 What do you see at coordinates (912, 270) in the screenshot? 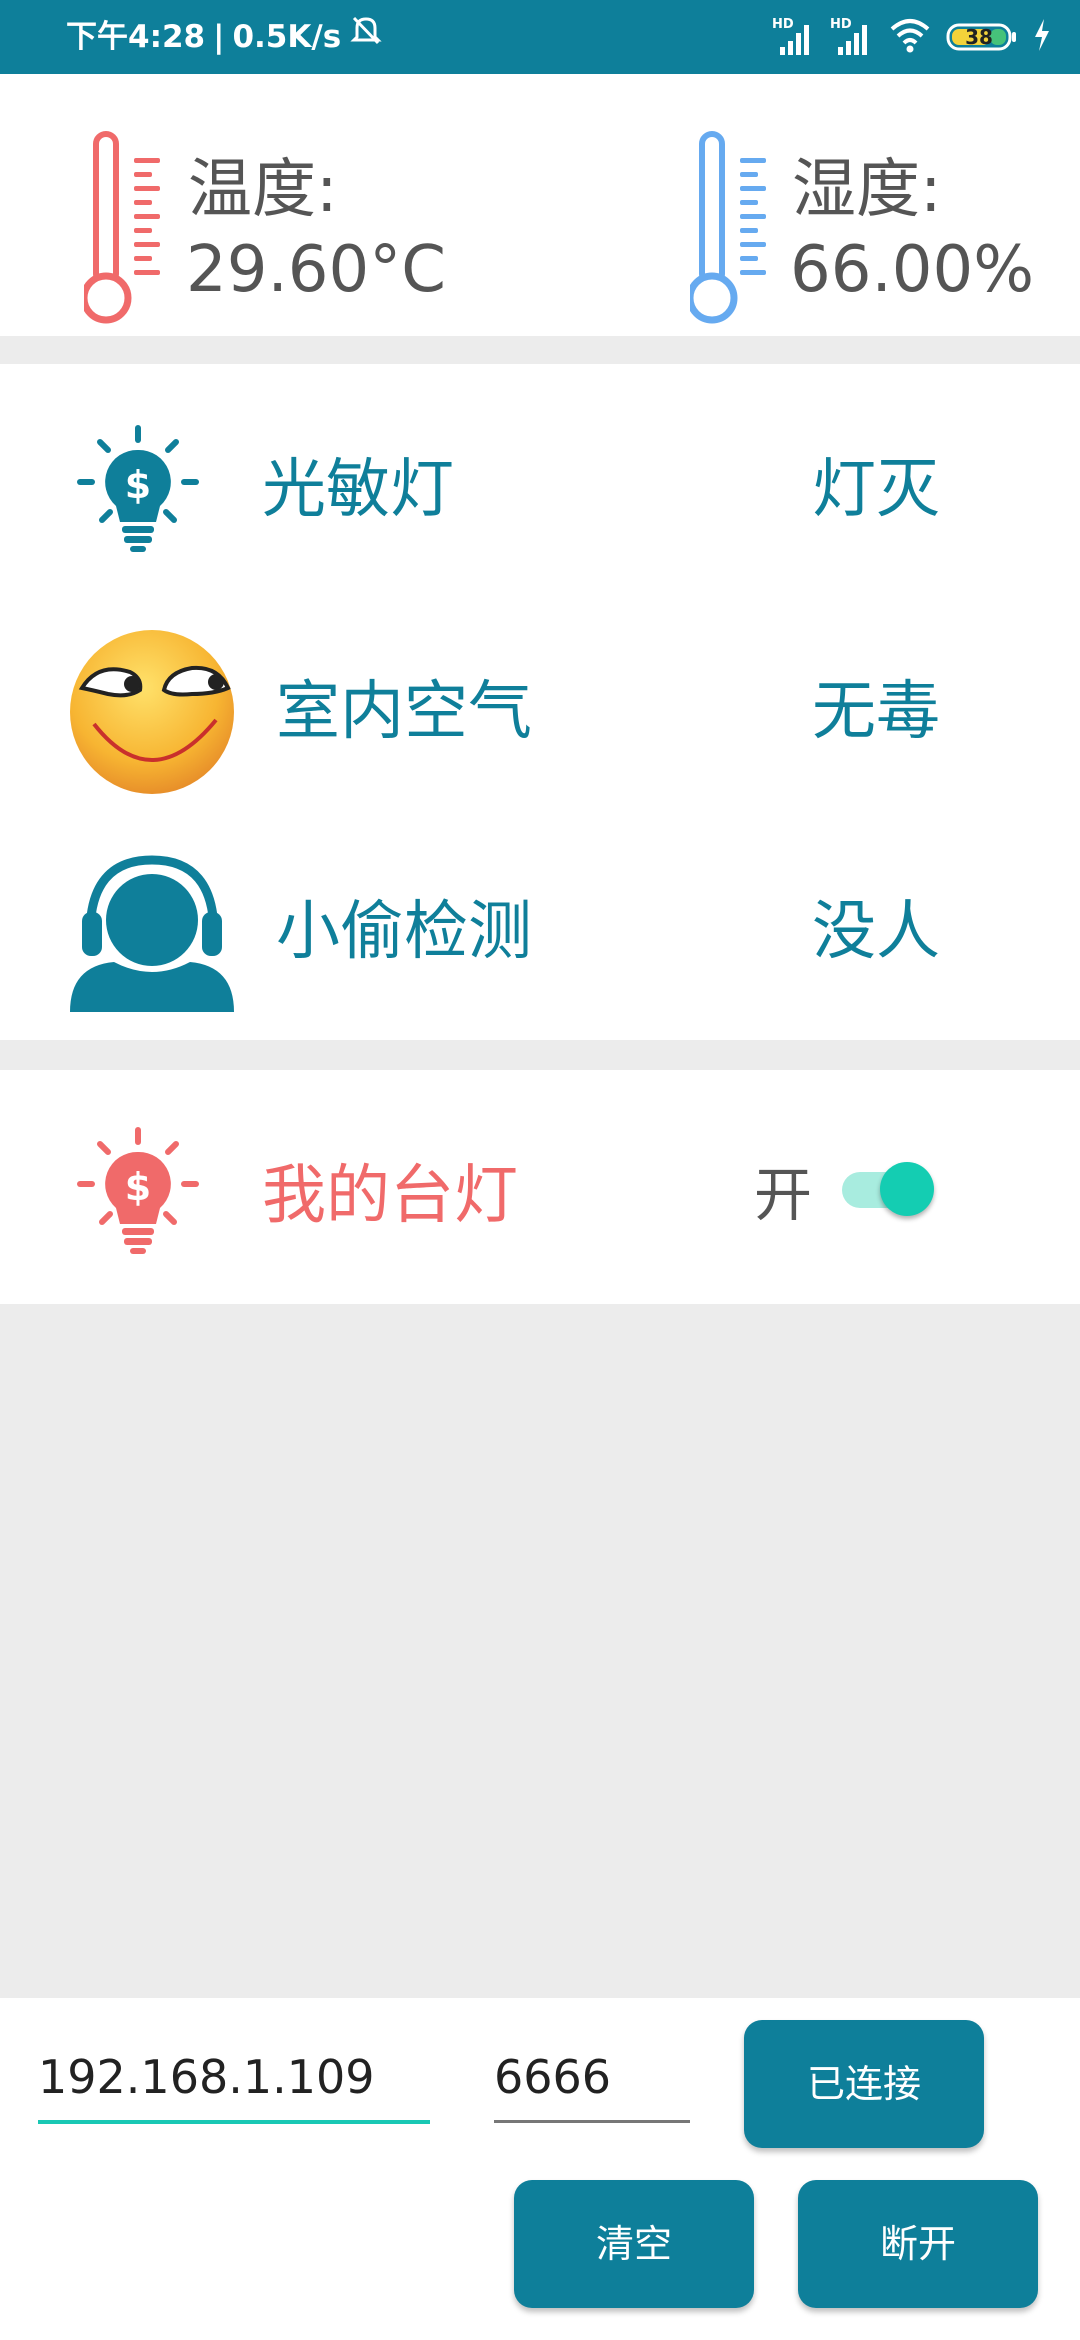
I see `humidity-value: 66.00%` at bounding box center [912, 270].